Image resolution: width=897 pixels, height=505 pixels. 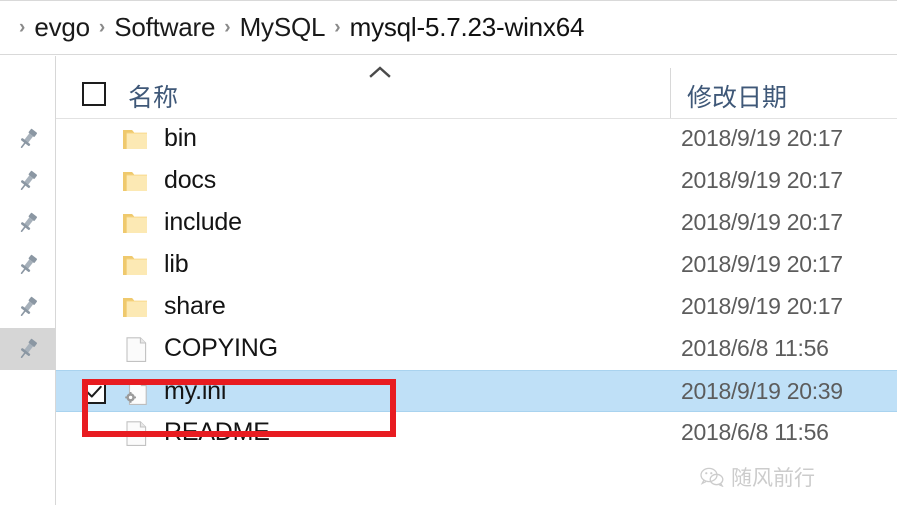 I want to click on breadcrumb-item-mysql: MySQL, so click(x=283, y=27).